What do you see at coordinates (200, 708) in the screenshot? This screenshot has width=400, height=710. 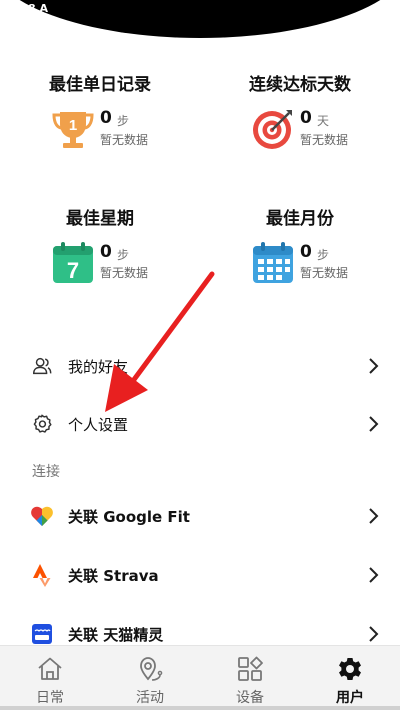 I see `system-gesture-bar` at bounding box center [200, 708].